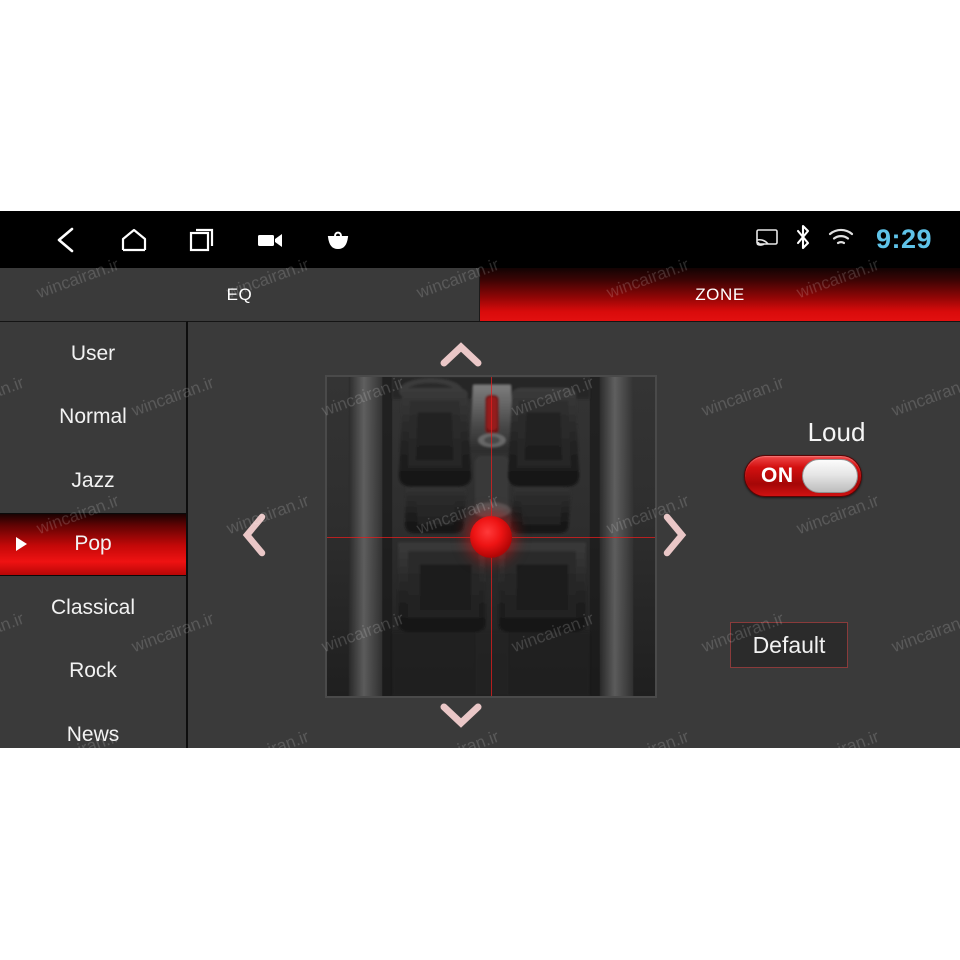  I want to click on eq-preset-list: User Normal Jazz Pop Classical Rock News, so click(94, 534).